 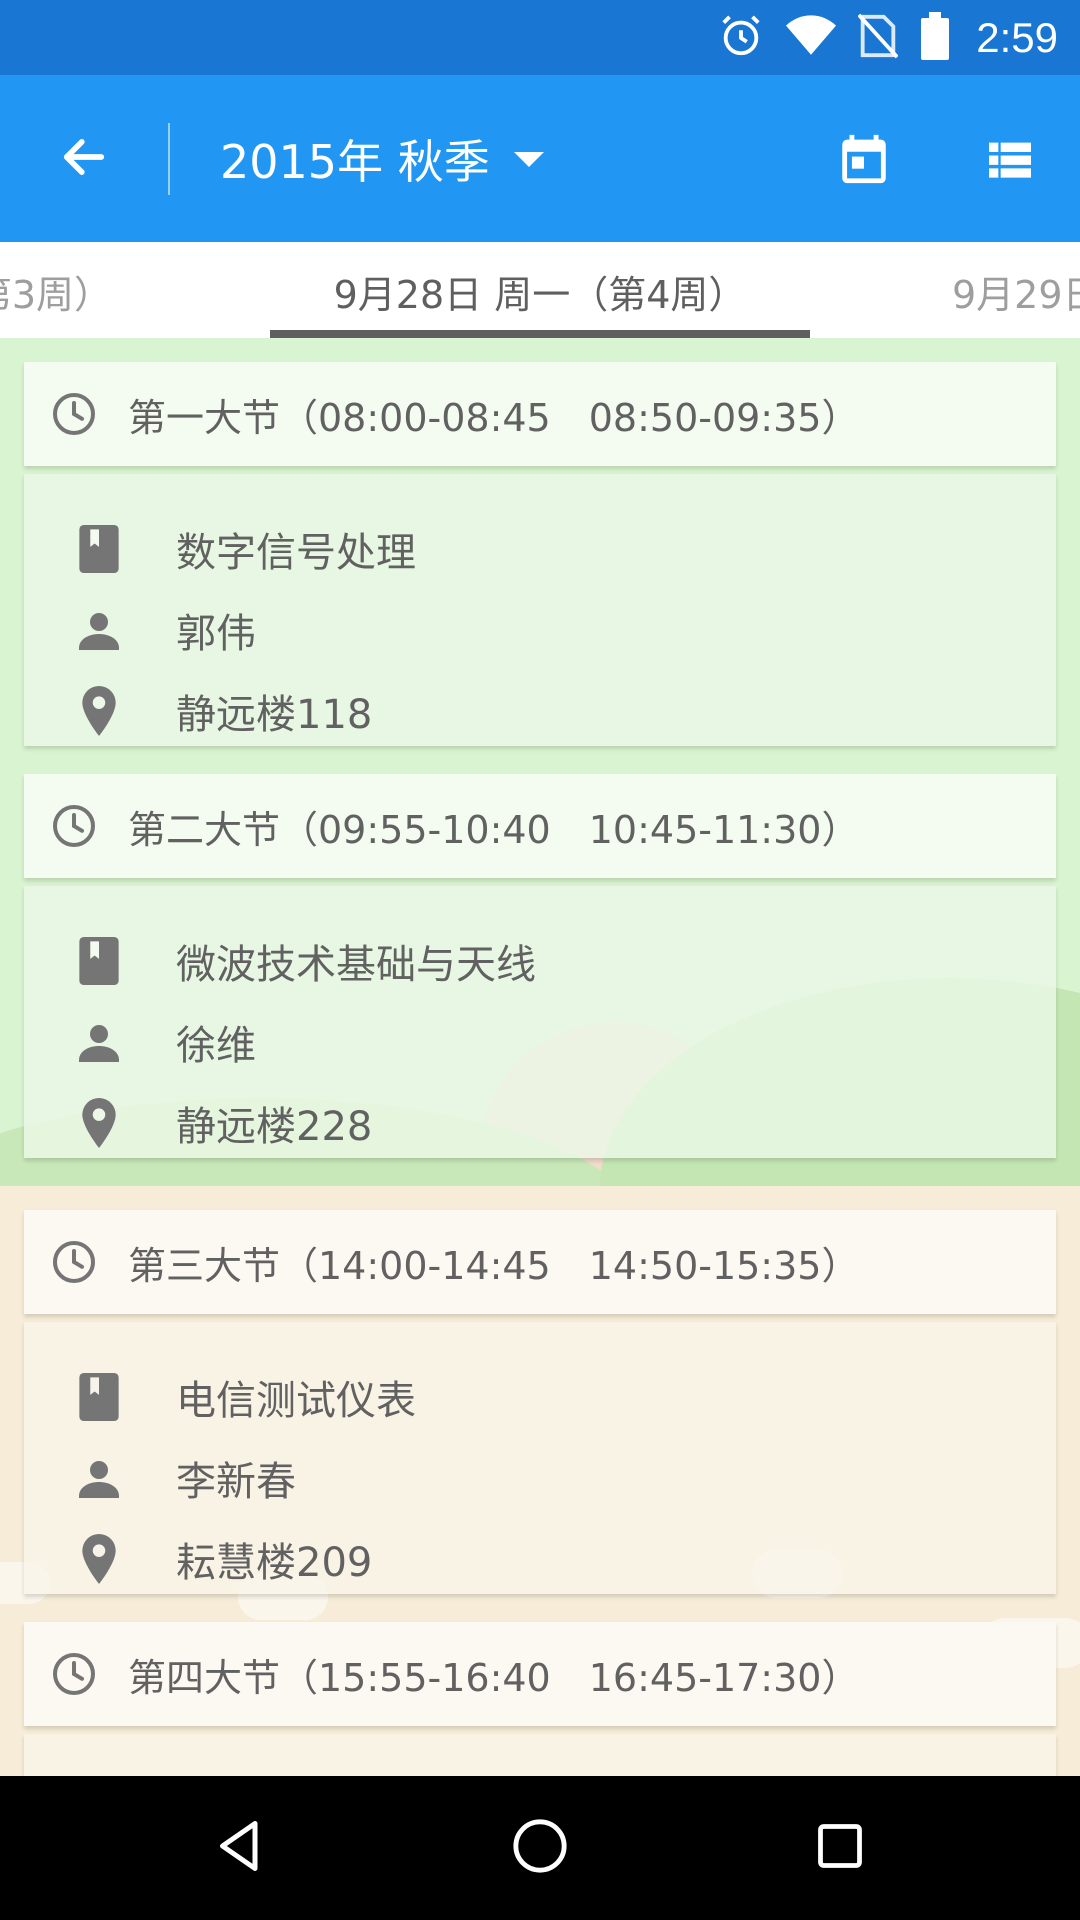 I want to click on teacher-row: 李新春, so click(x=540, y=1478).